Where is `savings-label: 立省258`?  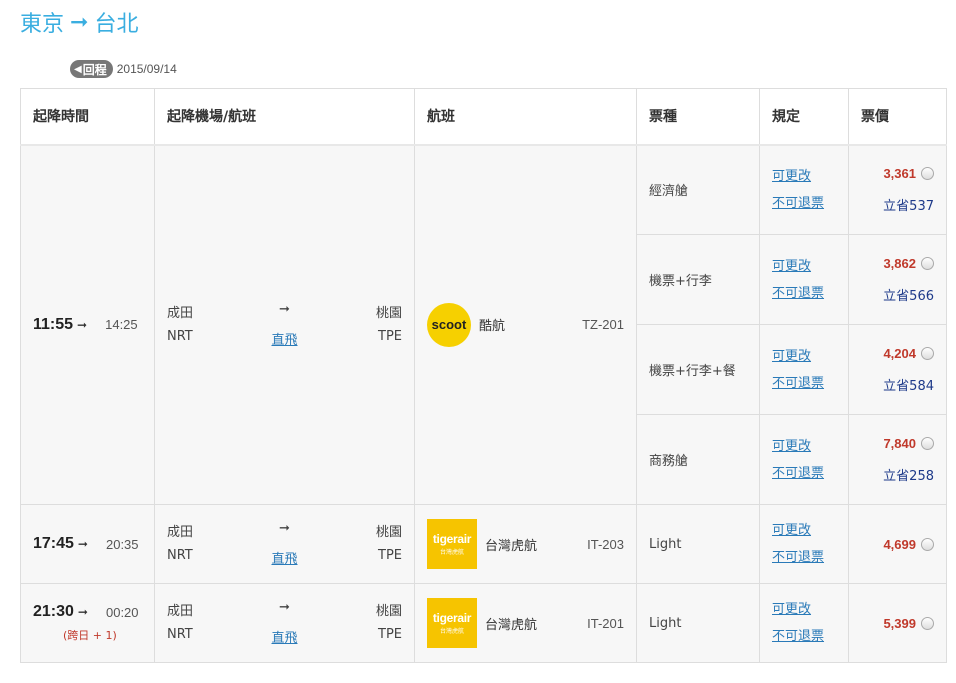 savings-label: 立省258 is located at coordinates (908, 476).